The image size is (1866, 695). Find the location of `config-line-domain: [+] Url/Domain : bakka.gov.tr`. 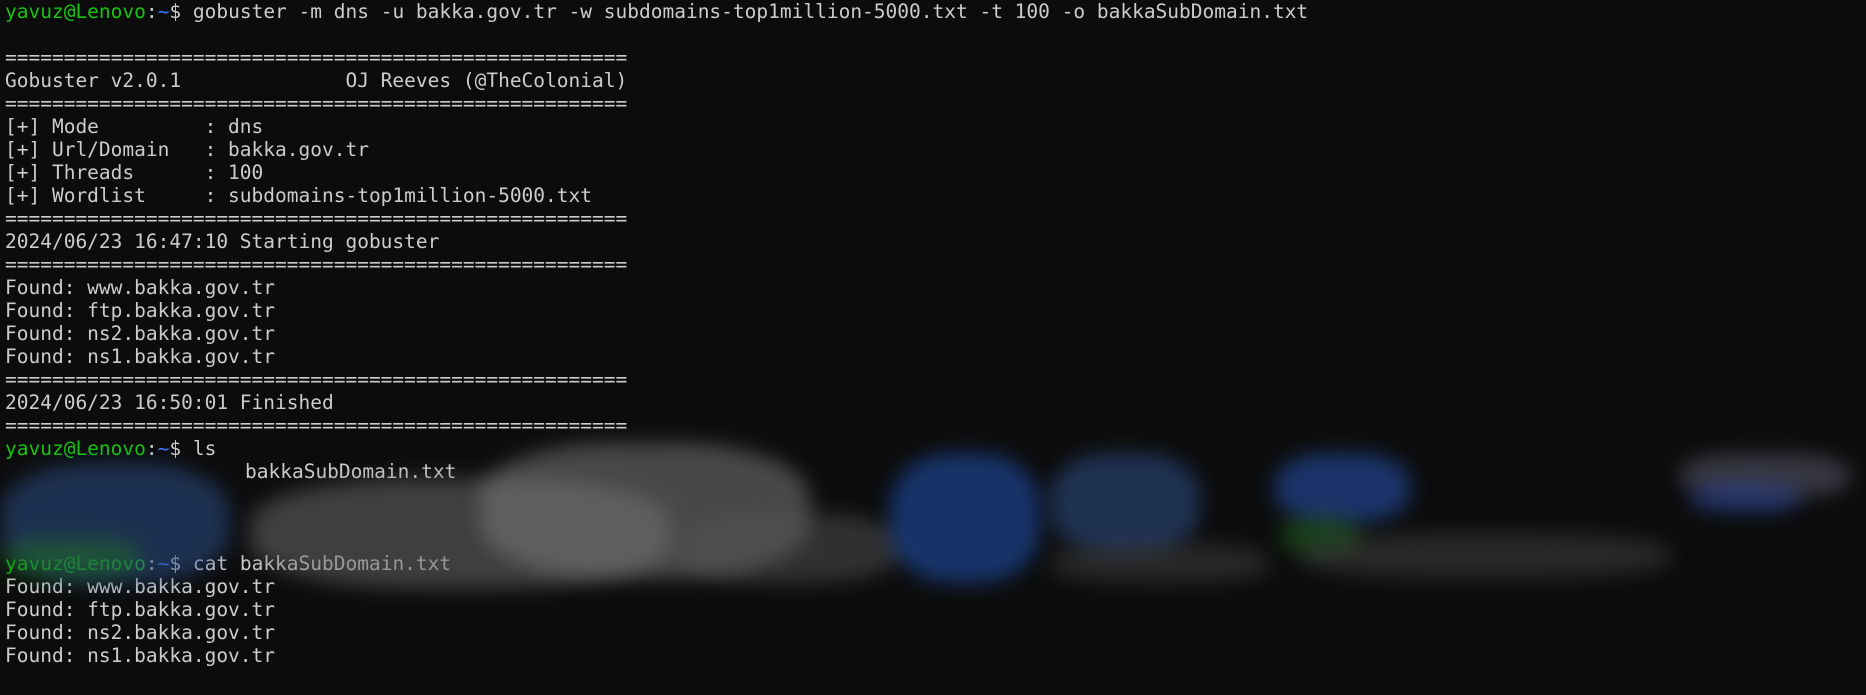

config-line-domain: [+] Url/Domain : bakka.gov.tr is located at coordinates (187, 149).